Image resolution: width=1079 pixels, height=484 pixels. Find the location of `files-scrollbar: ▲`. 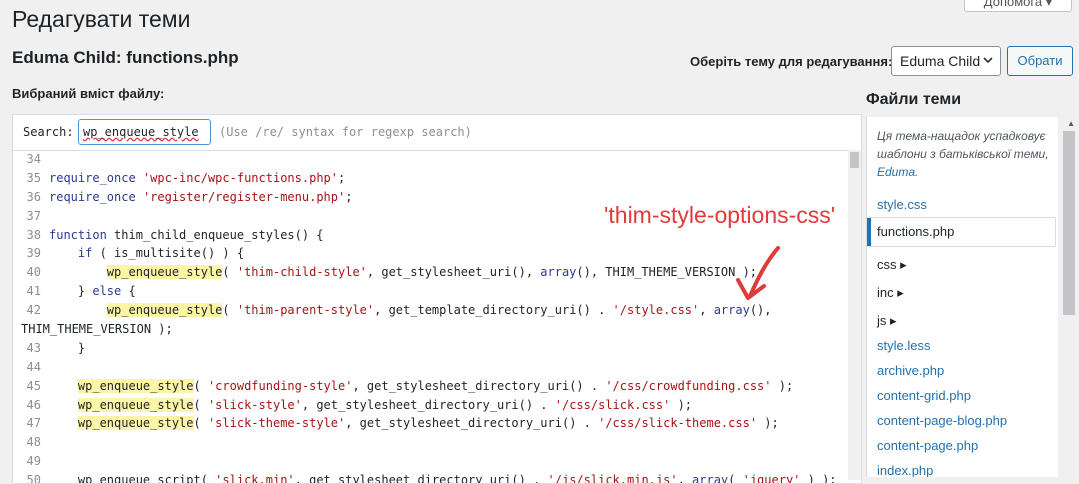

files-scrollbar: ▲ is located at coordinates (1068, 297).